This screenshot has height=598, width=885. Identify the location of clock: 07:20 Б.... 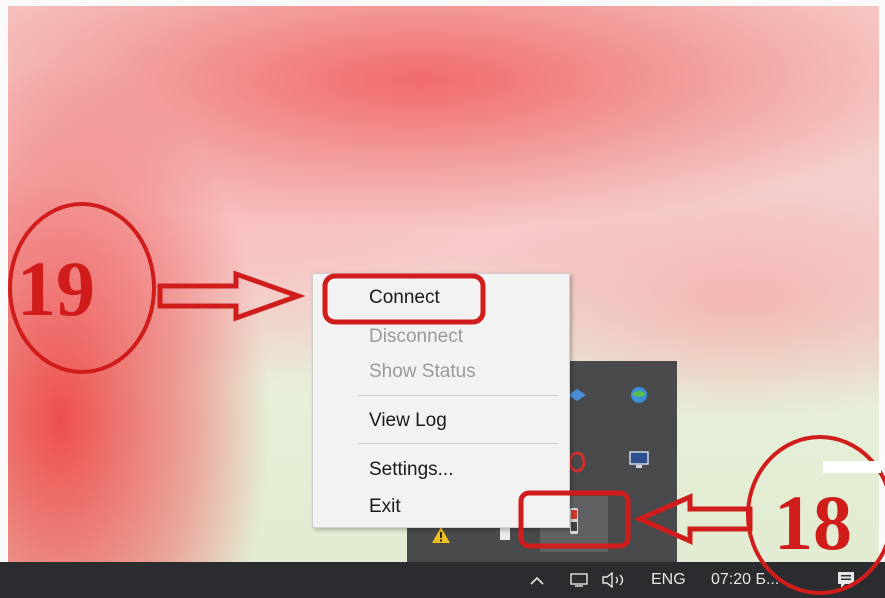
(745, 580).